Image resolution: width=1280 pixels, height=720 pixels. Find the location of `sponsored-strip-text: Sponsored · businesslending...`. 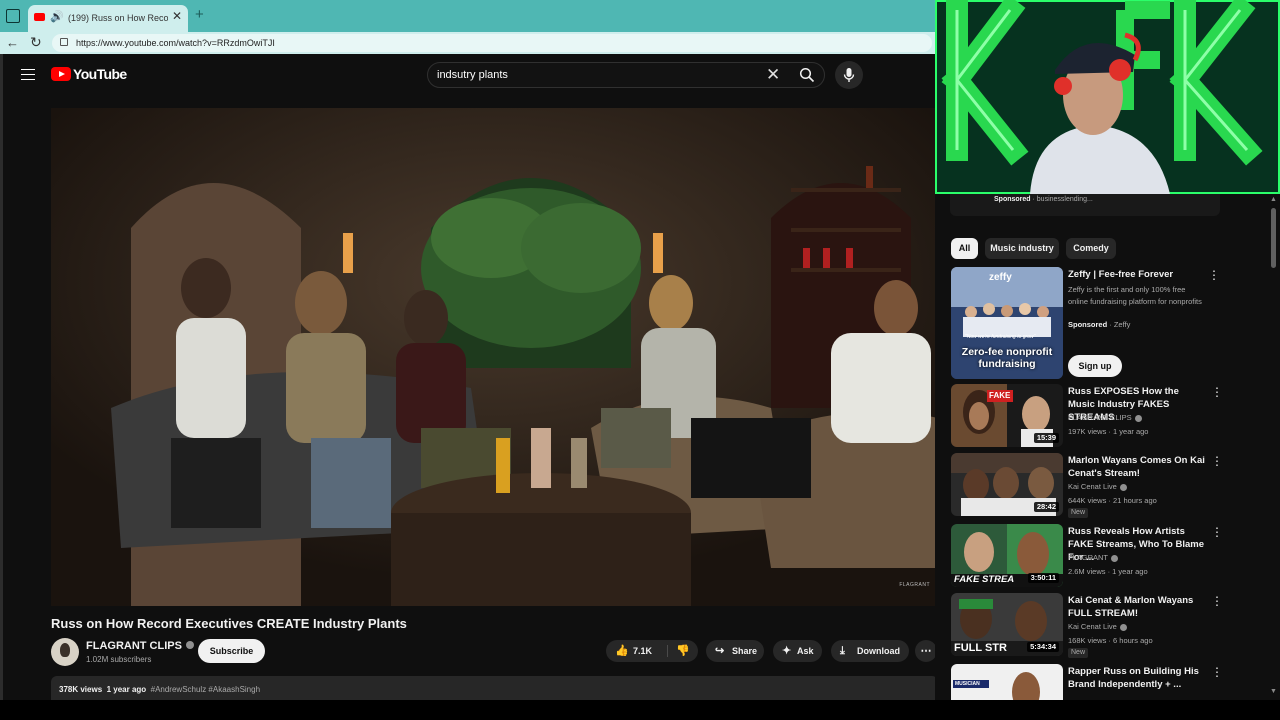

sponsored-strip-text: Sponsored · businesslending... is located at coordinates (1043, 200).